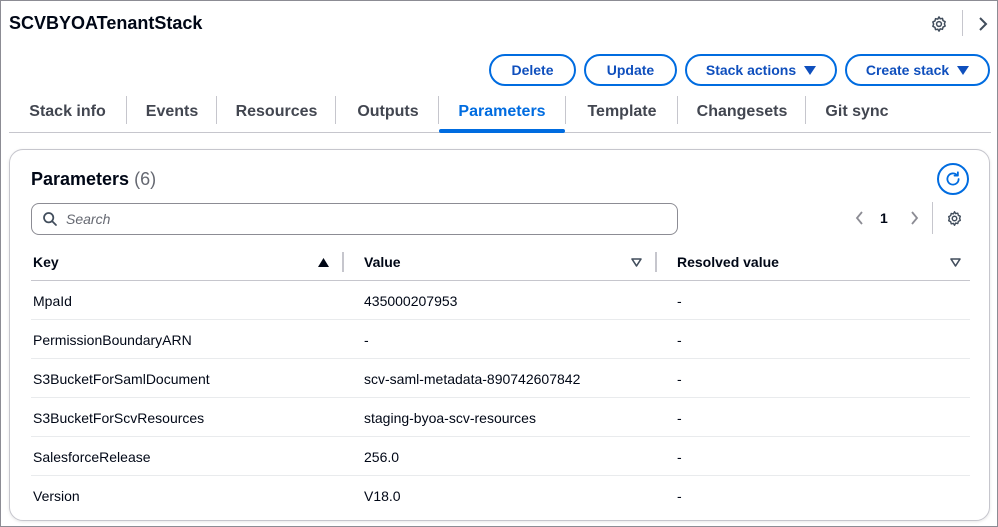  Describe the element at coordinates (411, 300) in the screenshot. I see `parameter-value: 435000207953` at that location.